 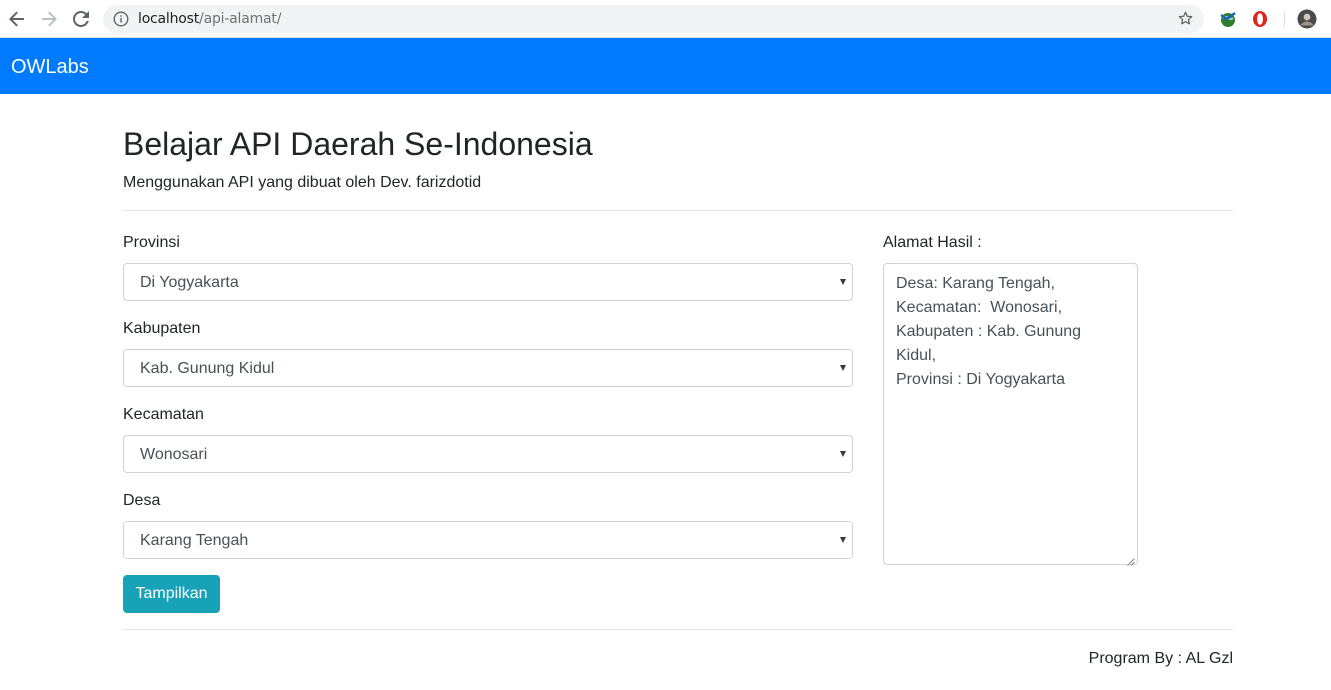 I want to click on extension-globe-icon, so click(x=1228, y=19).